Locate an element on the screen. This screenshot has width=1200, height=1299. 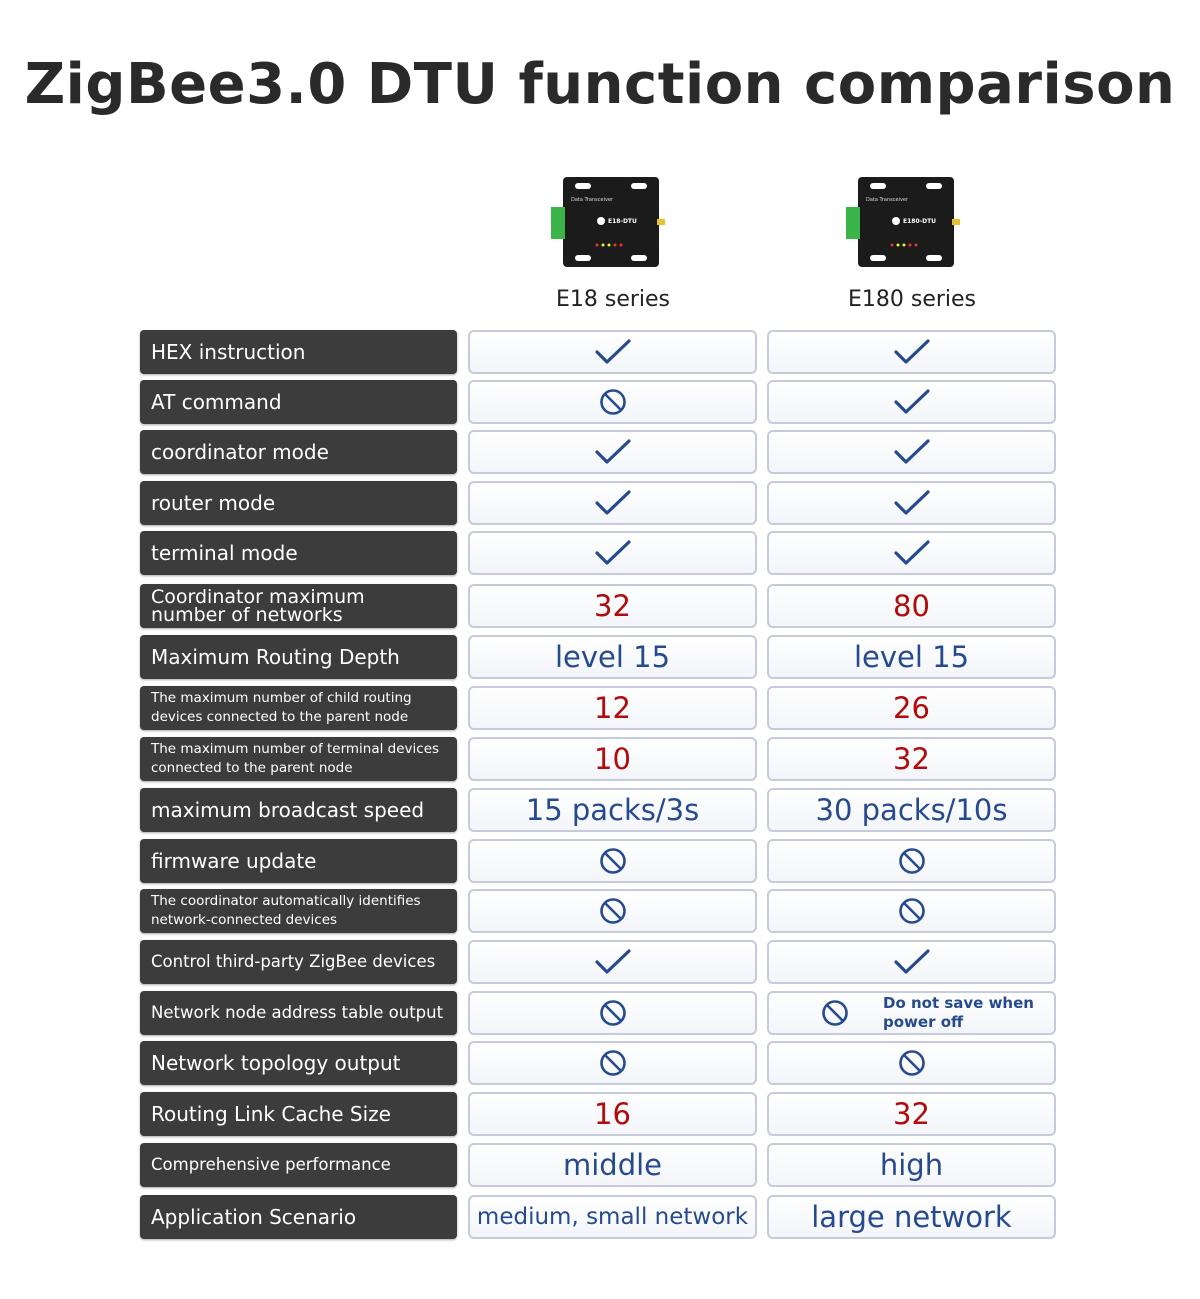
table-row: Routing Link Cache Size 16 32 is located at coordinates (599, 1114).